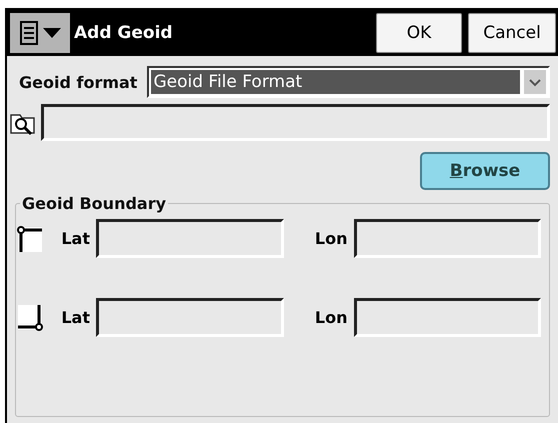  I want to click on format-dropdown: Geoid File Format, so click(348, 82).